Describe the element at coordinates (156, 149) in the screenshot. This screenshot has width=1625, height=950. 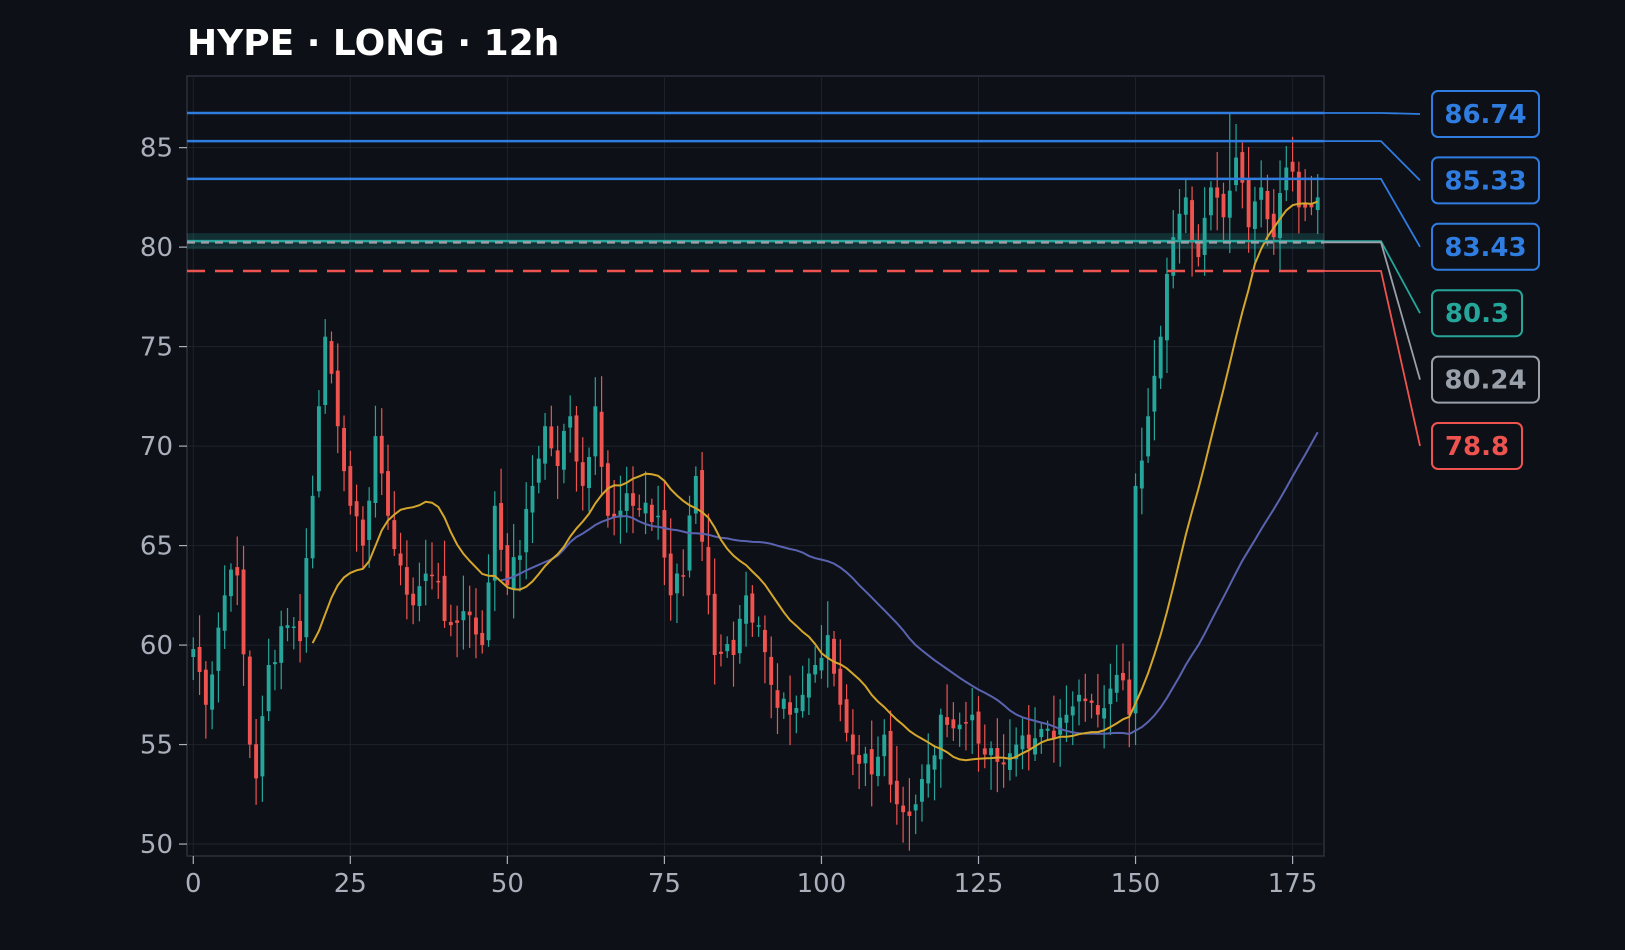
I see `y-tick-label: 85` at that location.